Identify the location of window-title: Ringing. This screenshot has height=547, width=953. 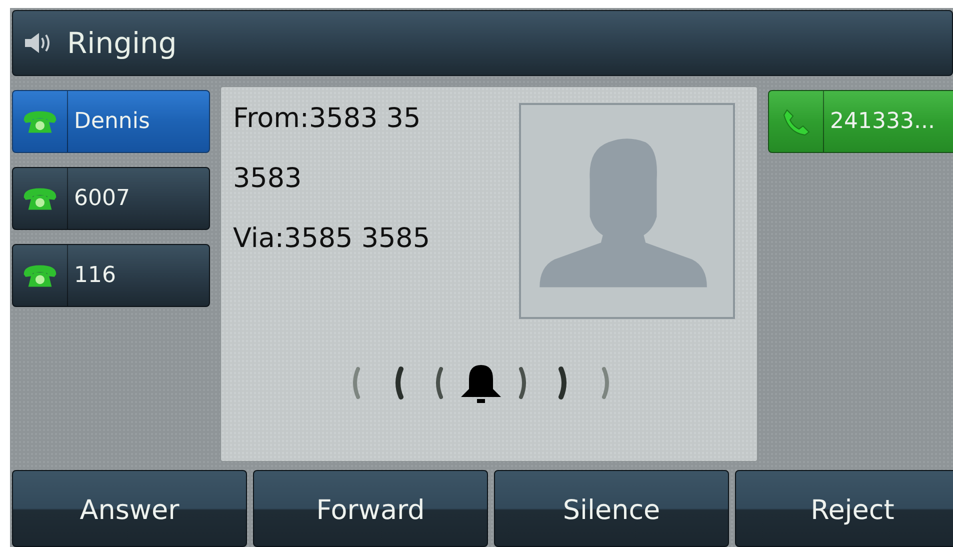
(122, 43).